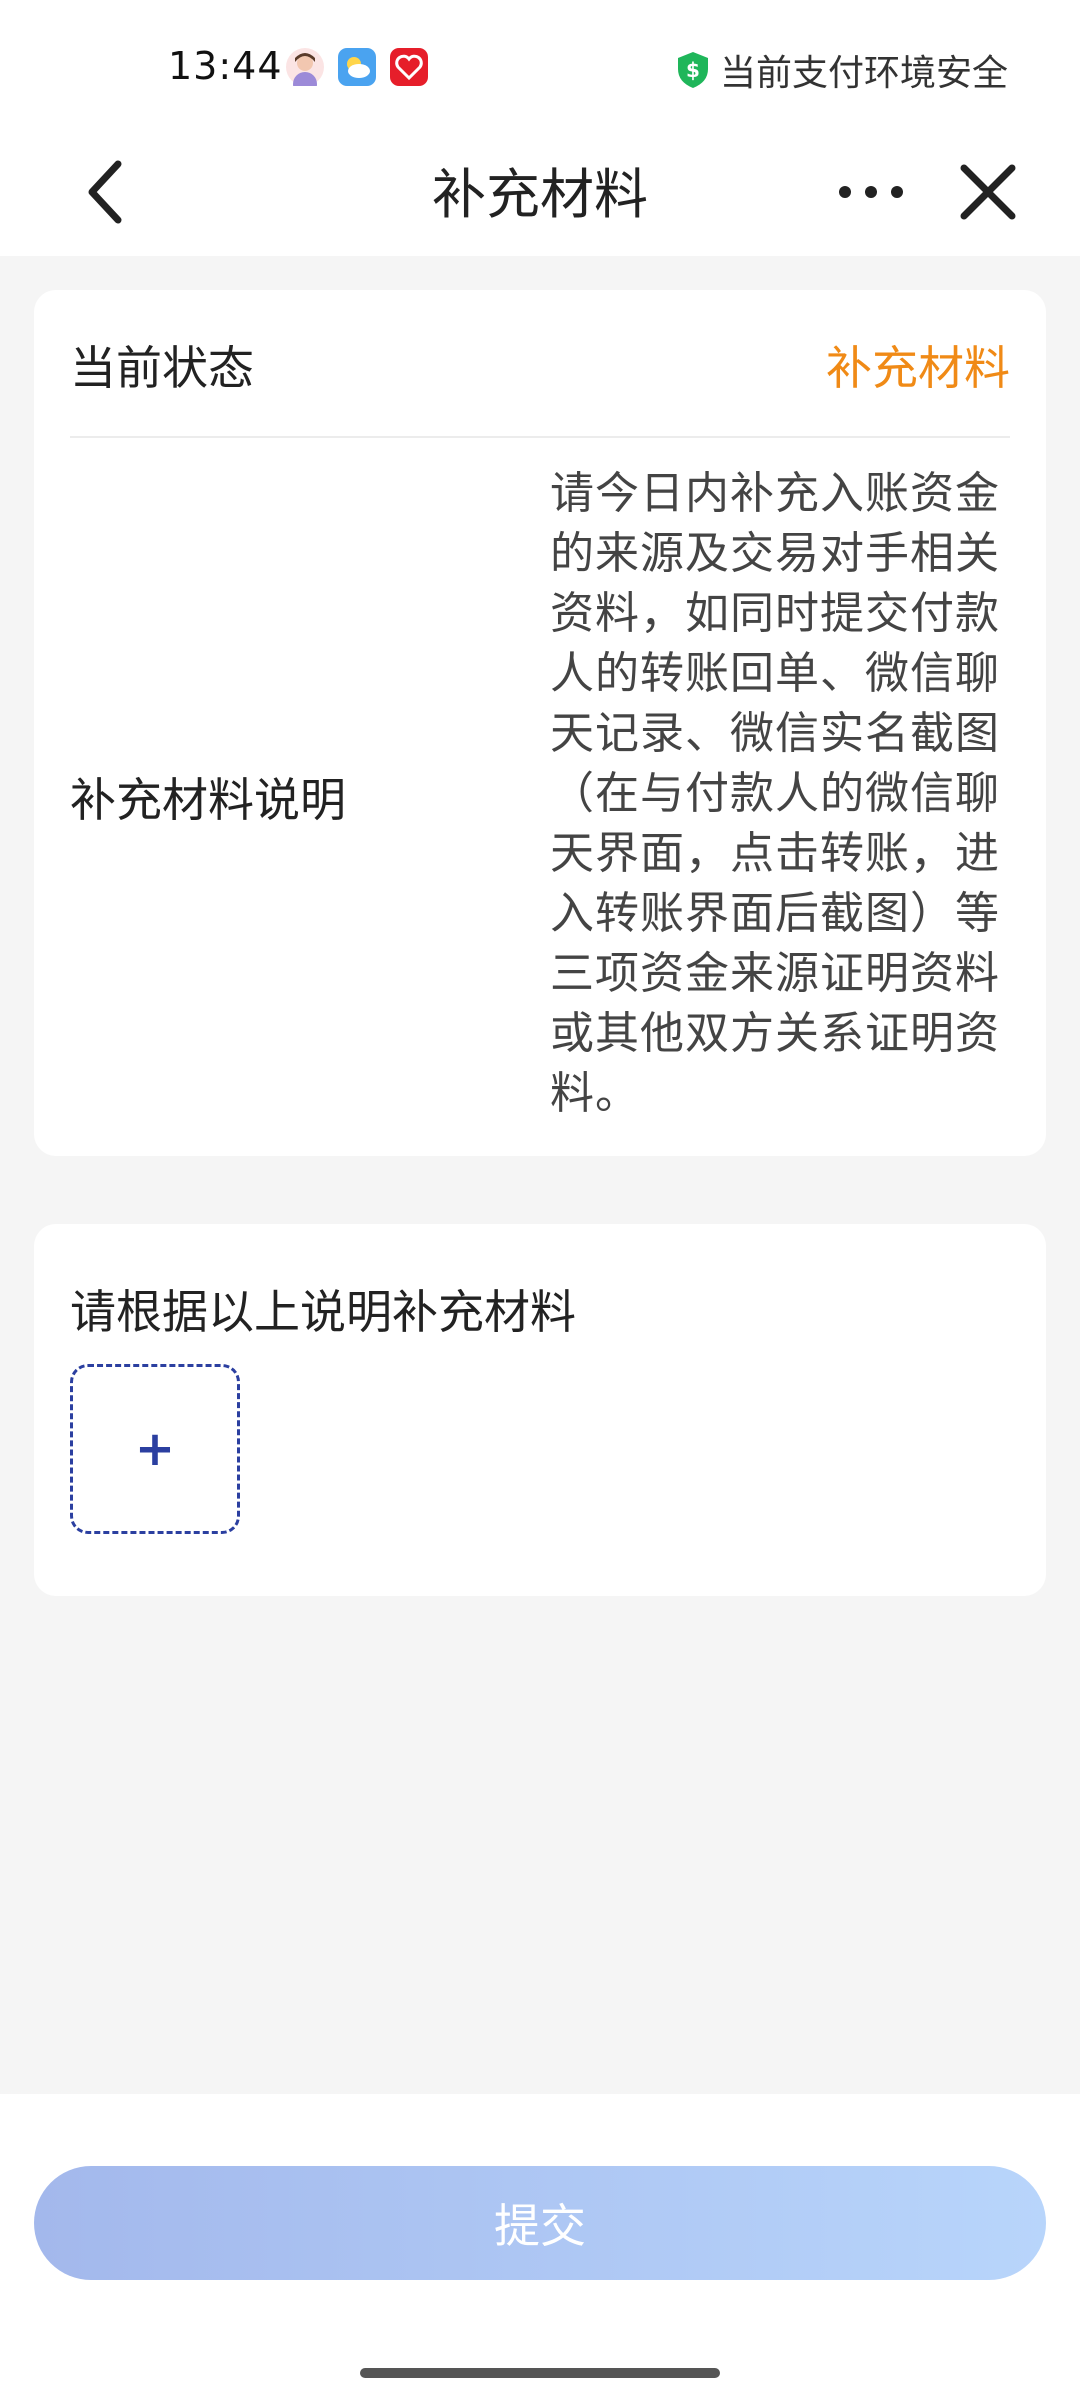 The width and height of the screenshot is (1080, 2400). I want to click on nav-bar: 补充材料, so click(540, 193).